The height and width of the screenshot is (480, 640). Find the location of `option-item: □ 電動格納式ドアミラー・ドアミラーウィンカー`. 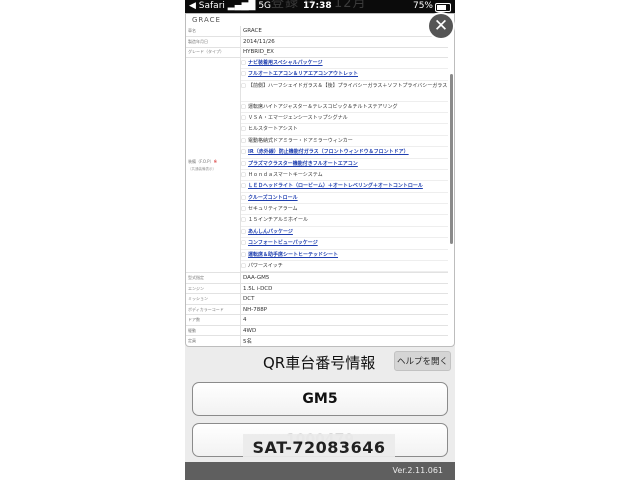

option-item: □ 電動格納式ドアミラー・ドアミラーウィンカー is located at coordinates (344, 142).